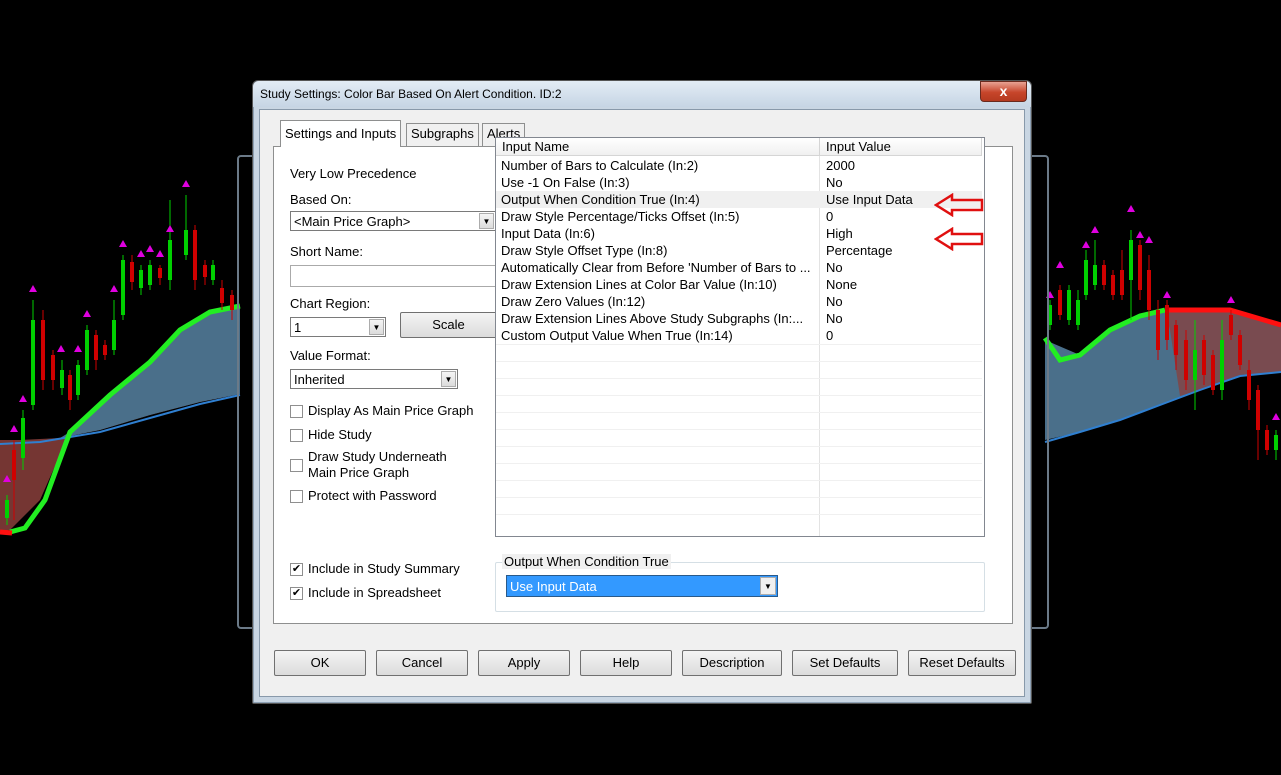 Image resolution: width=1281 pixels, height=775 pixels. Describe the element at coordinates (840, 165) in the screenshot. I see `input-value-cell: 2000` at that location.